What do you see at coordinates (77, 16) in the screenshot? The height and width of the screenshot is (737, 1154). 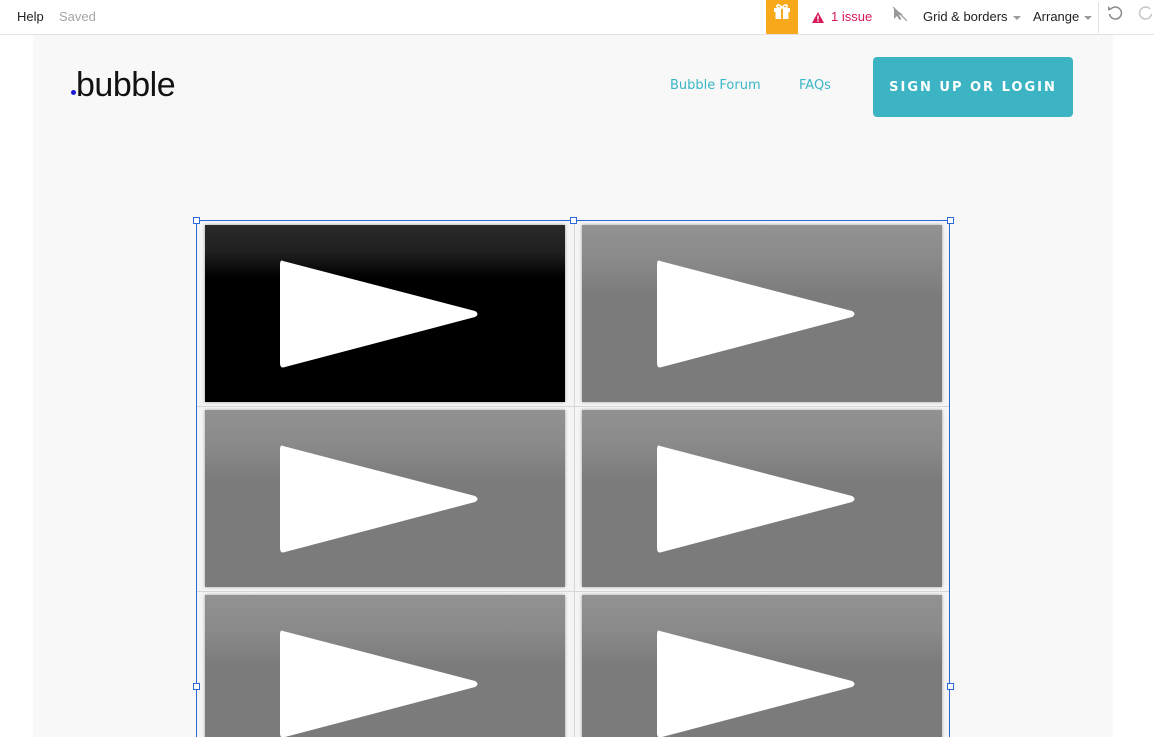 I see `save-status: Saved` at bounding box center [77, 16].